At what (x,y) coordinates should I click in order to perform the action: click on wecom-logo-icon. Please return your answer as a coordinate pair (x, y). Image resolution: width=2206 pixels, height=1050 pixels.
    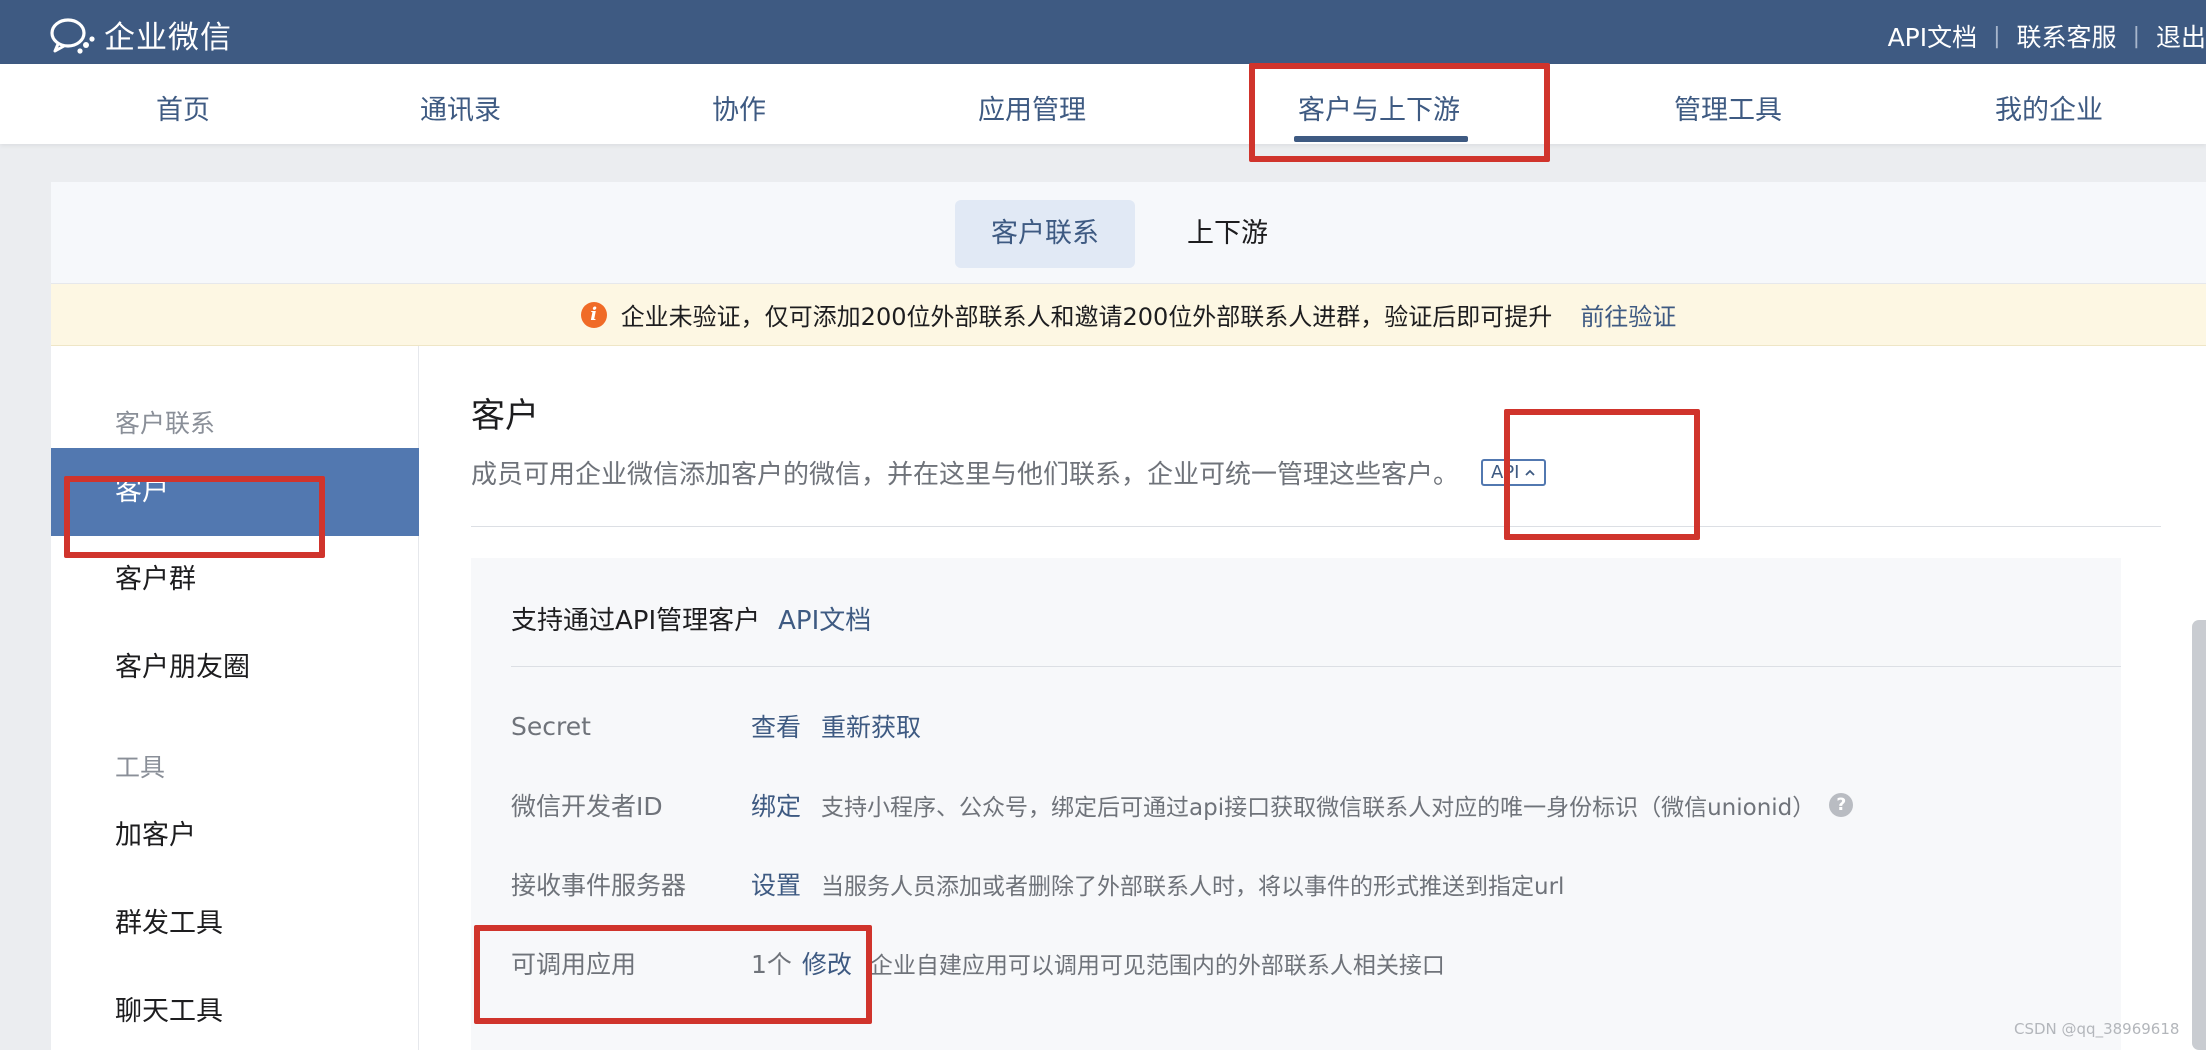
    Looking at the image, I should click on (72, 35).